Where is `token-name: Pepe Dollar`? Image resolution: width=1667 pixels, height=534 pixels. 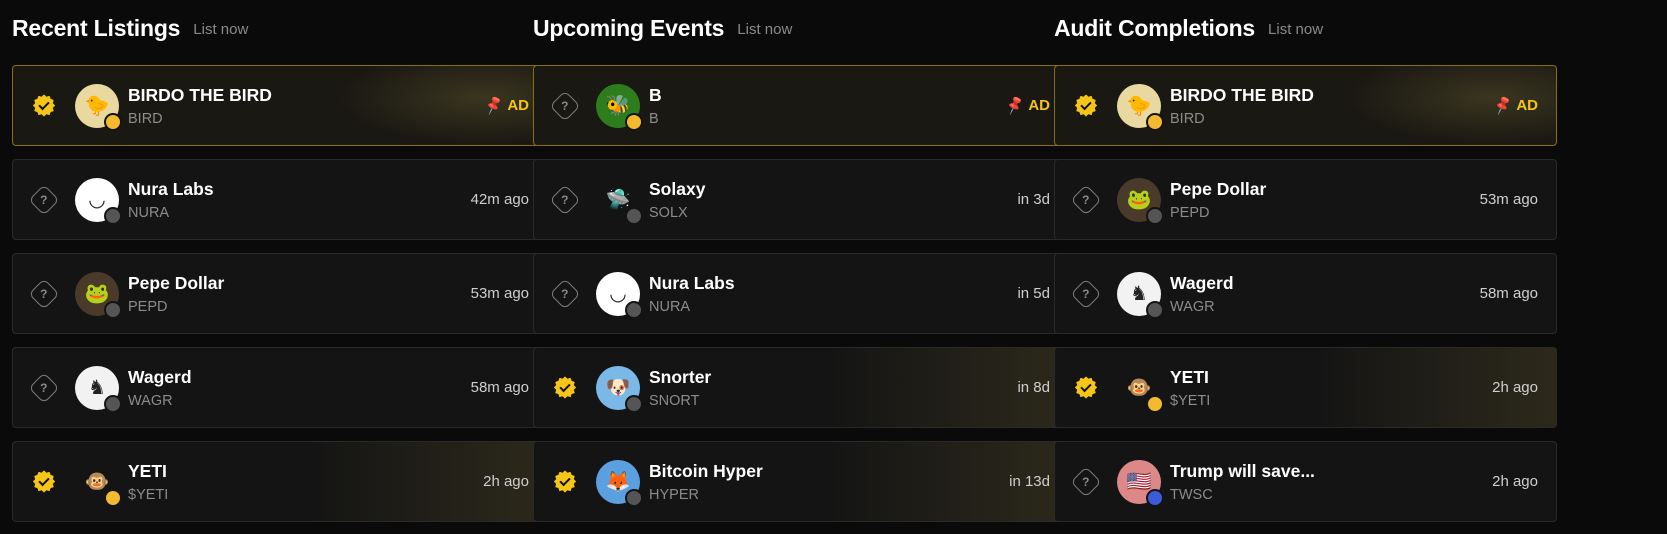
token-name: Pepe Dollar is located at coordinates (1218, 188).